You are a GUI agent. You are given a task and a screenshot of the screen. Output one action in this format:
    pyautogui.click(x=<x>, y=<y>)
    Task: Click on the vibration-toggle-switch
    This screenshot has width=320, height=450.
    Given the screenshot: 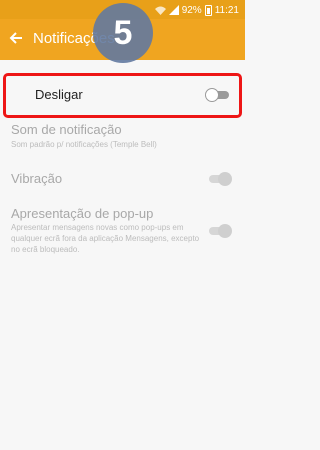 What is the action you would take?
    pyautogui.click(x=219, y=179)
    